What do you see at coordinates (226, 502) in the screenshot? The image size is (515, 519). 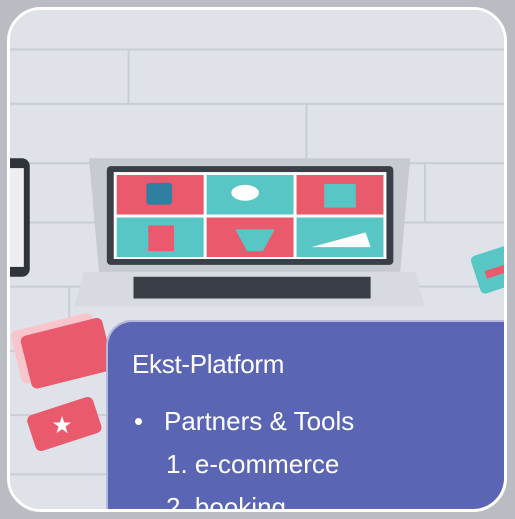 I see `sub-item-booking: 2. booking` at bounding box center [226, 502].